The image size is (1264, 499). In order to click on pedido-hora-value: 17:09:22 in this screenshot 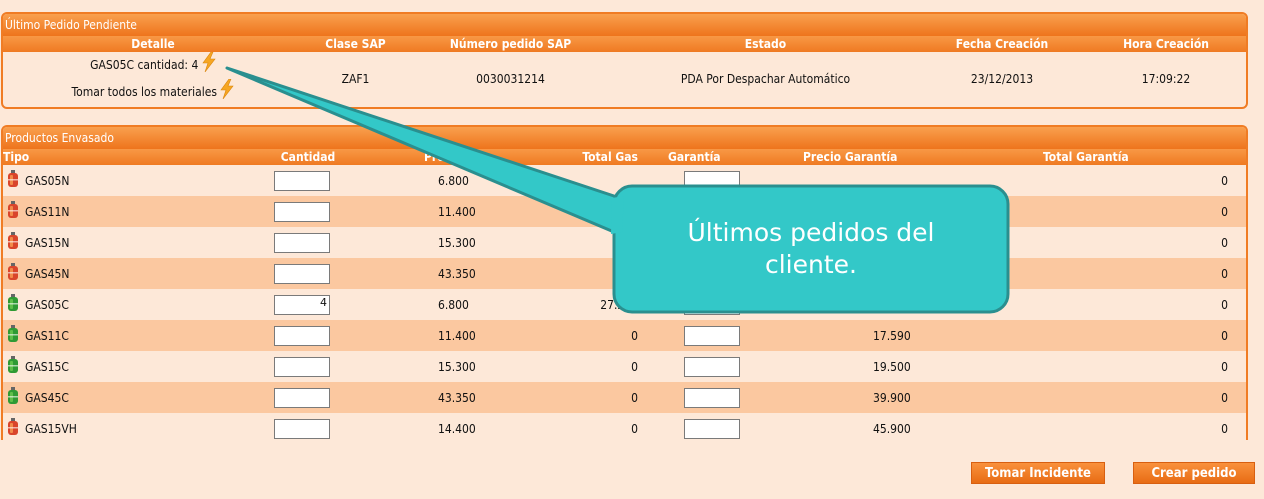, I will do `click(1166, 79)`.